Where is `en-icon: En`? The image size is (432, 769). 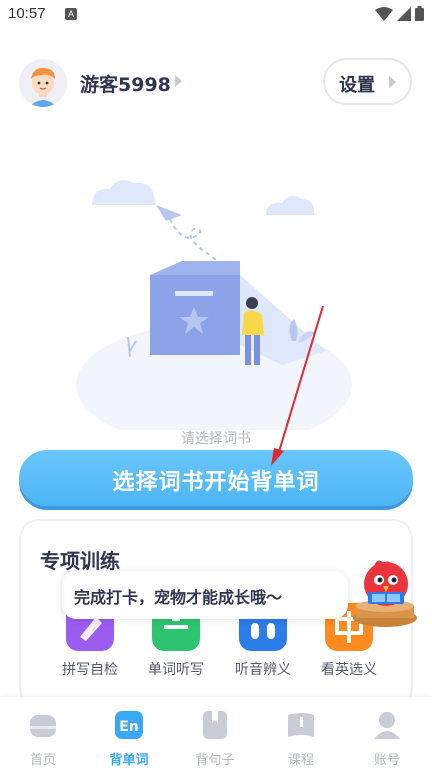
en-icon: En is located at coordinates (129, 725).